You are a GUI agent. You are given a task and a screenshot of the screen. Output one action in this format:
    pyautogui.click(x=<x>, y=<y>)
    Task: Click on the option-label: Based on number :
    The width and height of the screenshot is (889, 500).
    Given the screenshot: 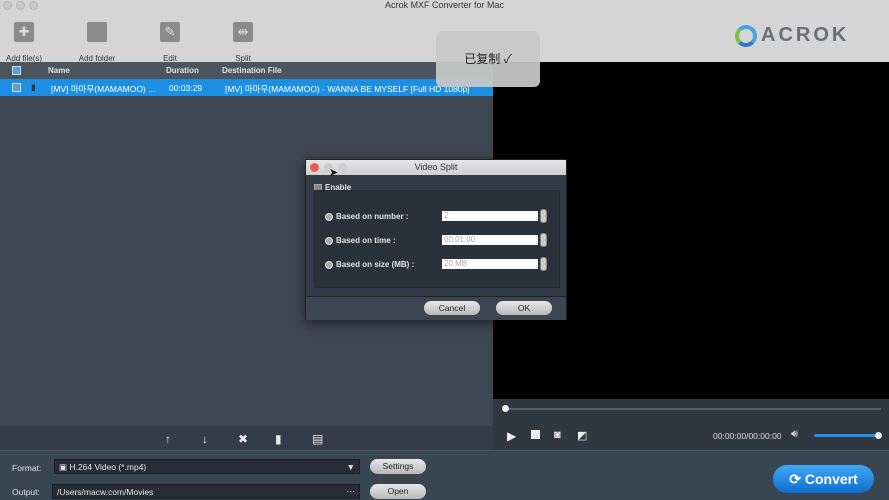 What is the action you would take?
    pyautogui.click(x=372, y=216)
    